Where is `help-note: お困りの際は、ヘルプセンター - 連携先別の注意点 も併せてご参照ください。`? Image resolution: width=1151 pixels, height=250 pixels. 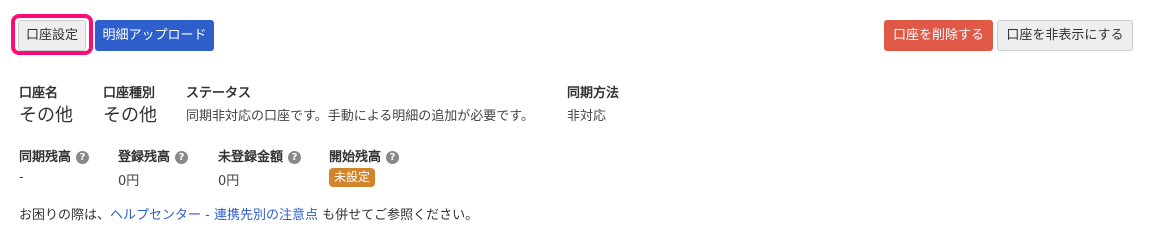 help-note: お困りの際は、ヘルプセンター - 連携先別の注意点 も併せてご参照ください。 is located at coordinates (248, 213).